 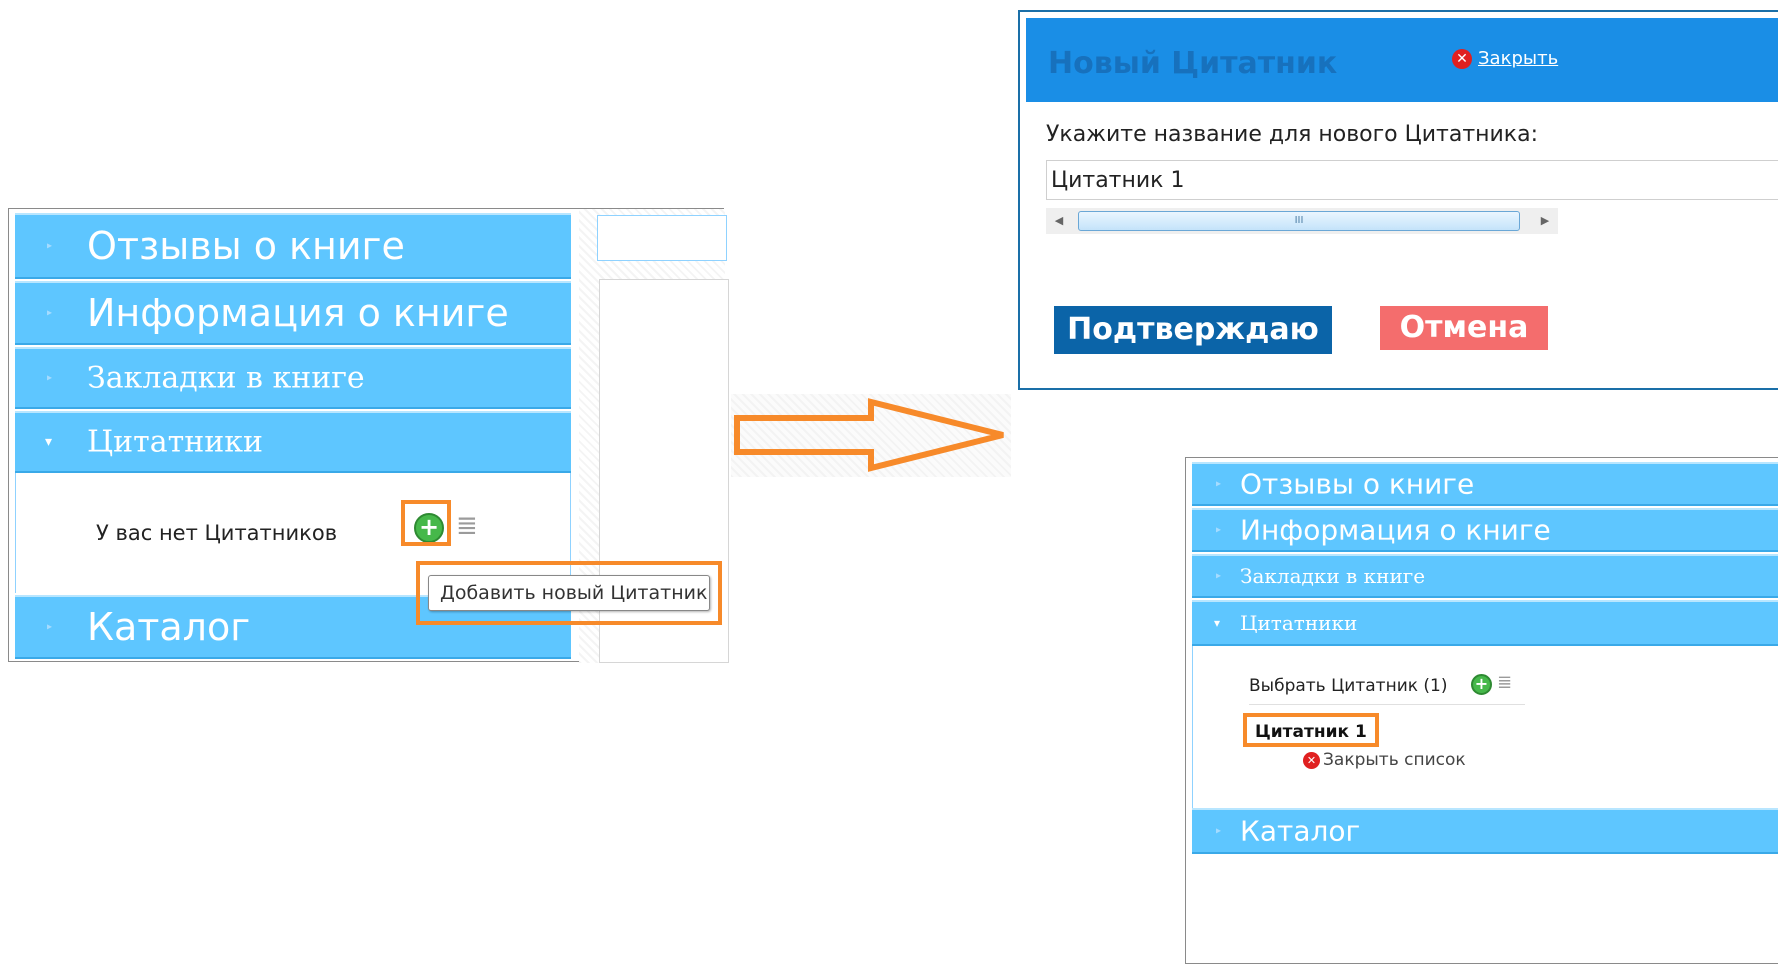 I want to click on close-list-link: ✕ Закрыть список, so click(x=1384, y=760).